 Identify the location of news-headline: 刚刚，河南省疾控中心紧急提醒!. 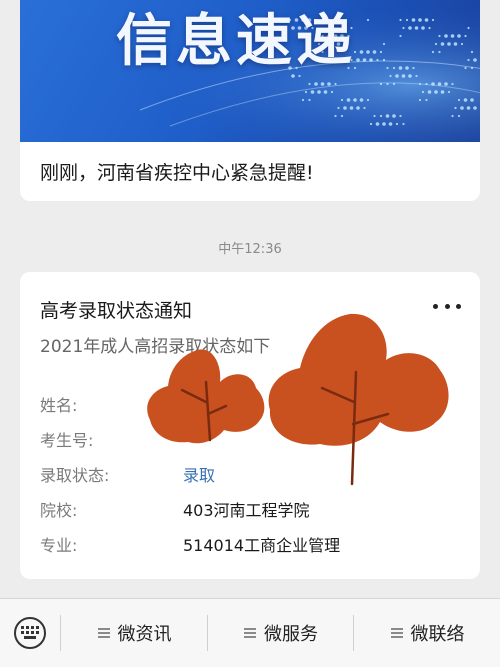
(177, 171).